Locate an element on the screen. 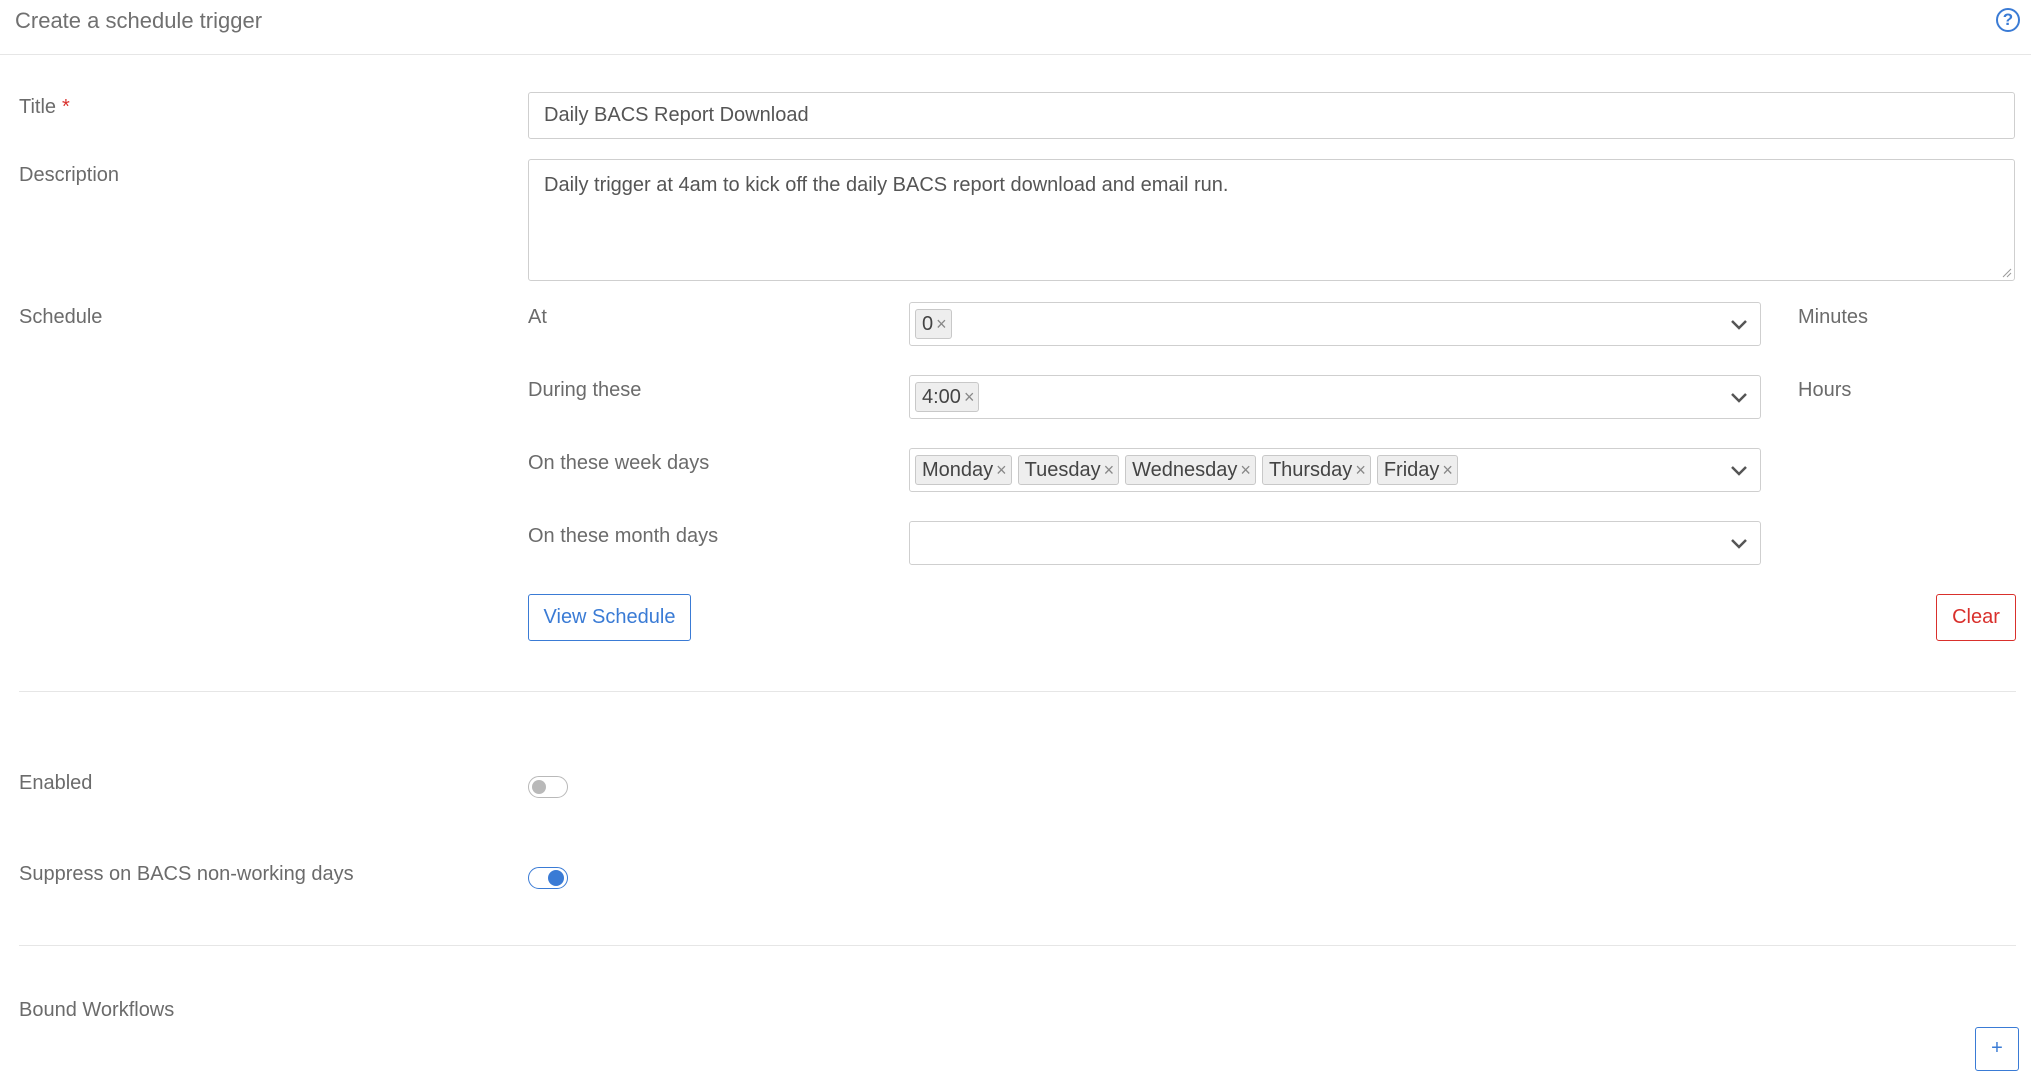  hour-chip: 4:00 × is located at coordinates (947, 397).